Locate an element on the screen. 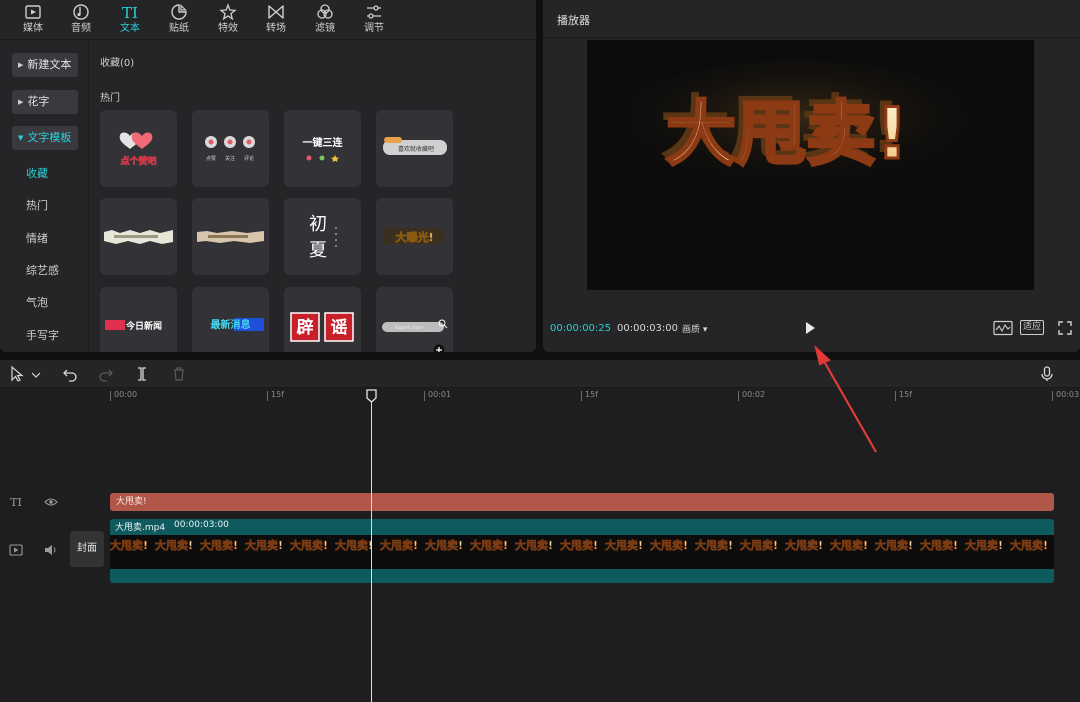 This screenshot has width=1080, height=702. transition-icon is located at coordinates (276, 12).